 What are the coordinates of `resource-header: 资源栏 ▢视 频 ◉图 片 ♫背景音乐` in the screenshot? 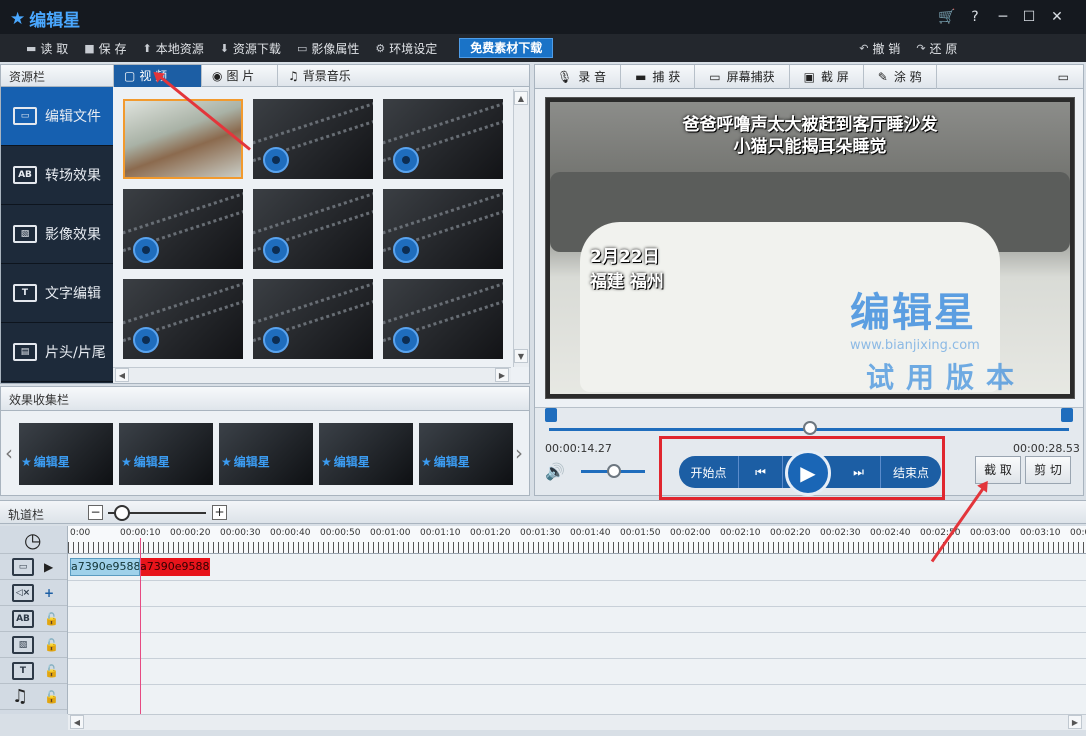 It's located at (265, 76).